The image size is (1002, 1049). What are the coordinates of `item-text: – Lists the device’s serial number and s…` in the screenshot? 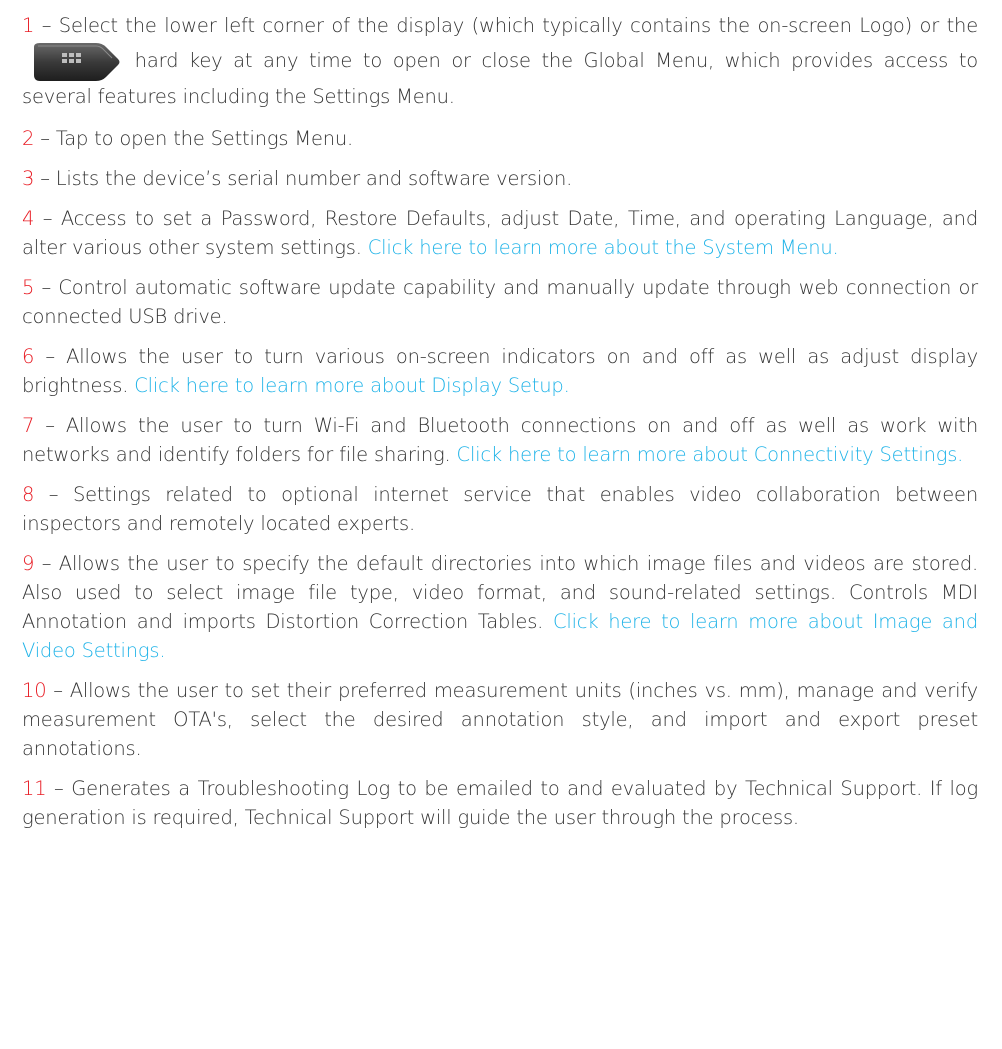 It's located at (303, 178).